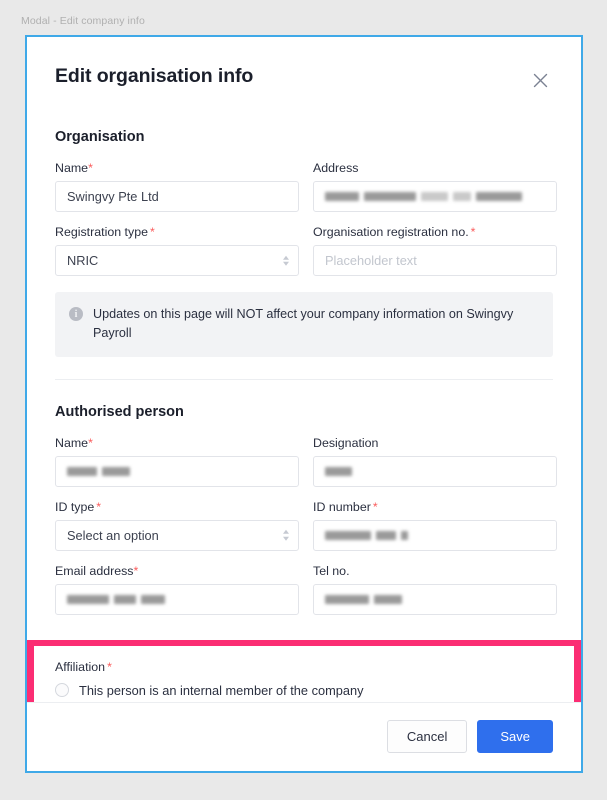 This screenshot has height=800, width=607. What do you see at coordinates (346, 442) in the screenshot?
I see `label-designation: Designation` at bounding box center [346, 442].